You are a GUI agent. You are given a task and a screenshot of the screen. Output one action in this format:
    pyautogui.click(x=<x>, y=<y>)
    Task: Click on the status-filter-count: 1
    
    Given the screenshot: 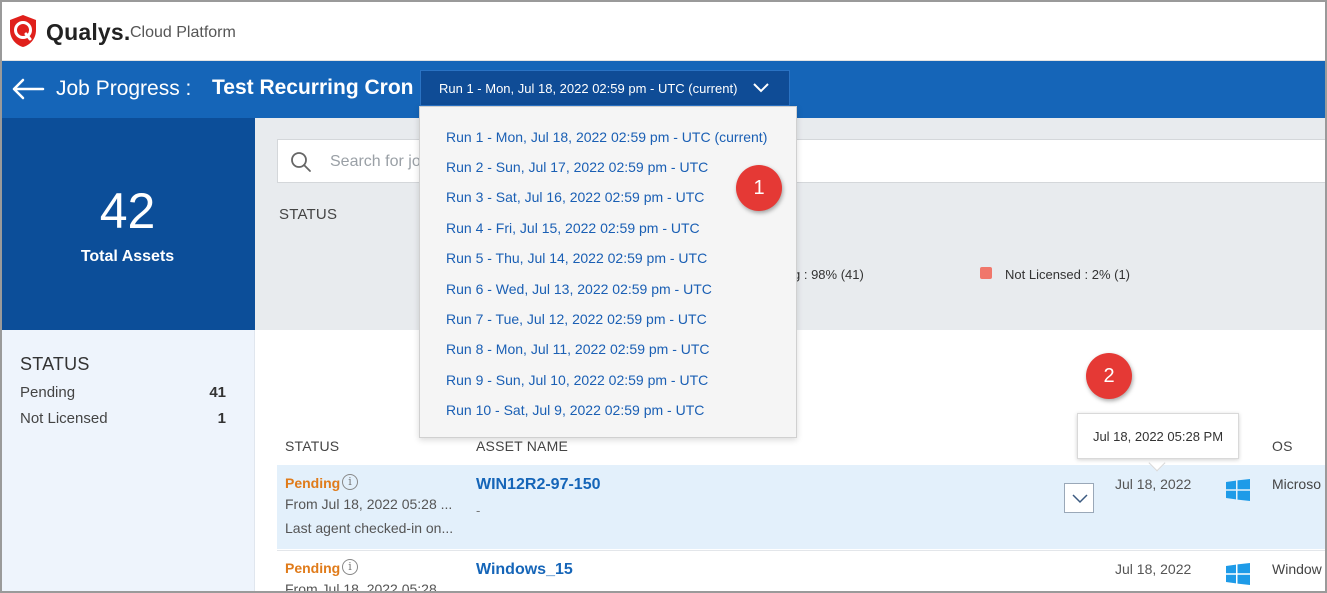 What is the action you would take?
    pyautogui.click(x=221, y=418)
    